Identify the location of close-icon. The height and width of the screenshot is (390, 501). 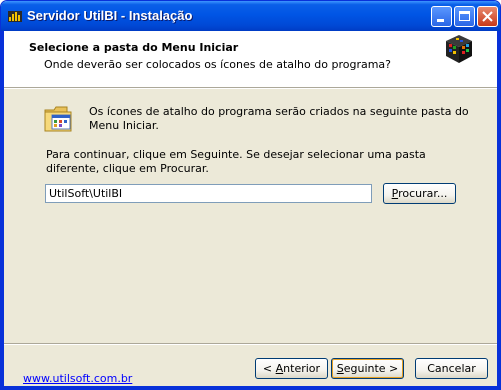
(487, 16).